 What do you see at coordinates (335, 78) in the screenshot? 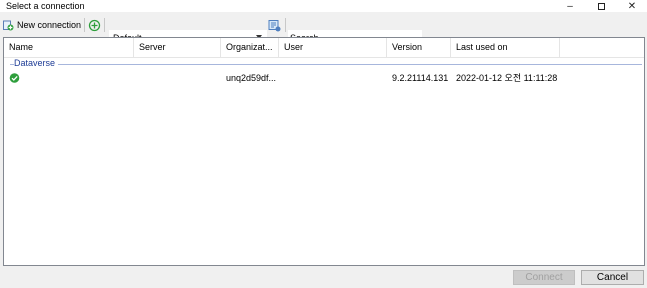
I see `cell-user` at bounding box center [335, 78].